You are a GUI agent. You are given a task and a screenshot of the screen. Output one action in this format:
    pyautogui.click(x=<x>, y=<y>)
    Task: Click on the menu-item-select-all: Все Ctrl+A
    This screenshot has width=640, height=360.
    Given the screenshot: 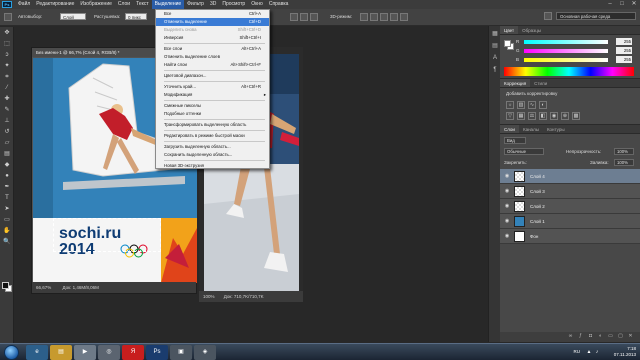 What is the action you would take?
    pyautogui.click(x=212, y=14)
    